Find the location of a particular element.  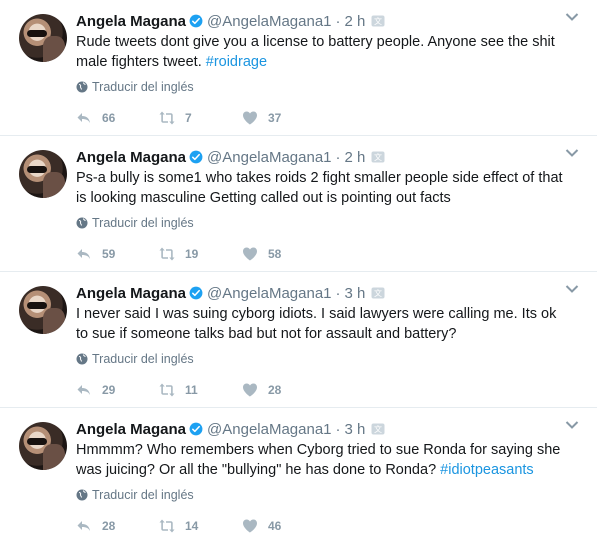

like-button: 46 is located at coordinates (283, 526).